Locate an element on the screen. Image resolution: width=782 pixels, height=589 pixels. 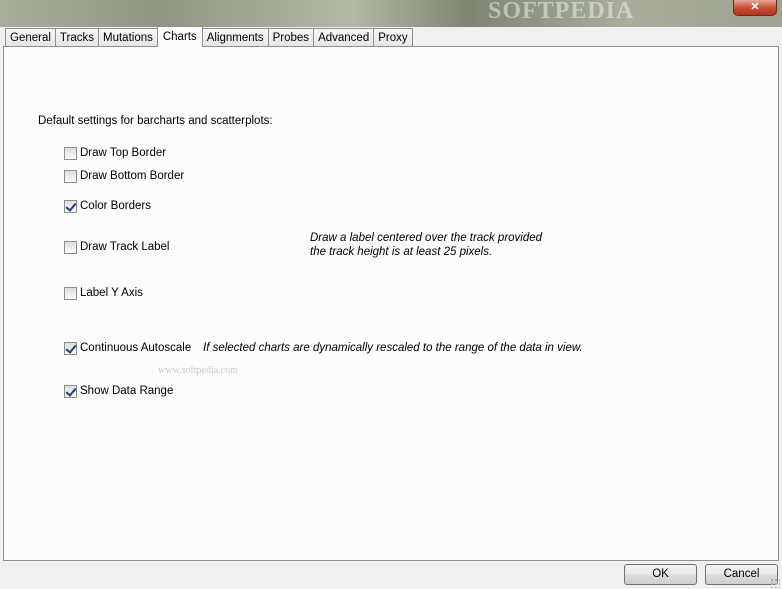
label-y-axis-option: Label Y Axis is located at coordinates (103, 293).